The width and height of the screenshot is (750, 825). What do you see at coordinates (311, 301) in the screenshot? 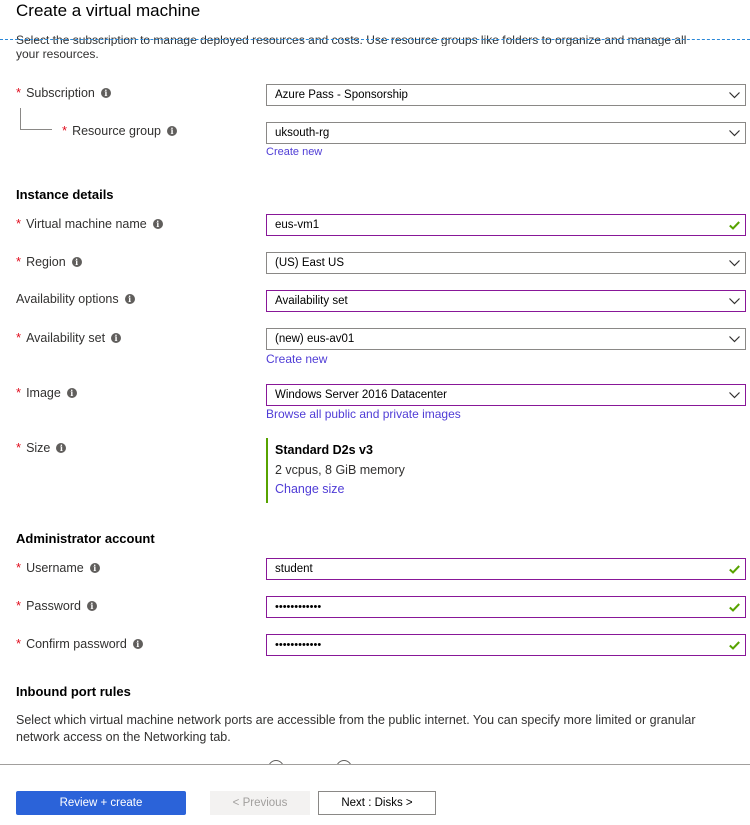
I see `availability-options-value: Availability set` at bounding box center [311, 301].